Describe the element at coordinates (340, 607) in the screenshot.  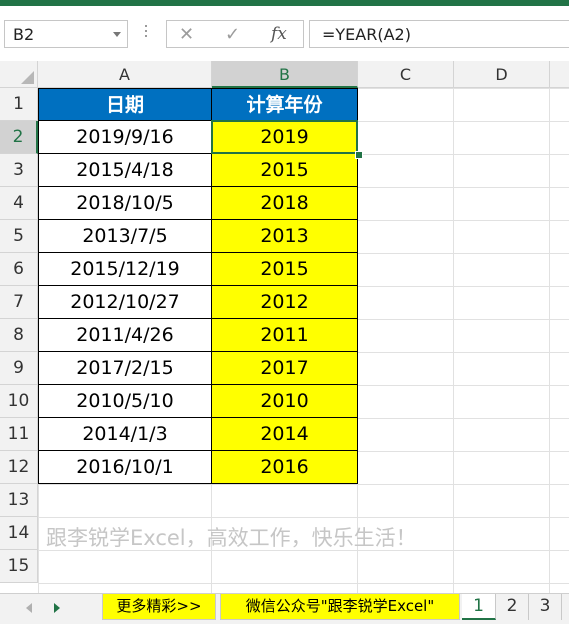
I see `sheet-tab-wechat: 微信公众号"跟李锐学Excel"` at that location.